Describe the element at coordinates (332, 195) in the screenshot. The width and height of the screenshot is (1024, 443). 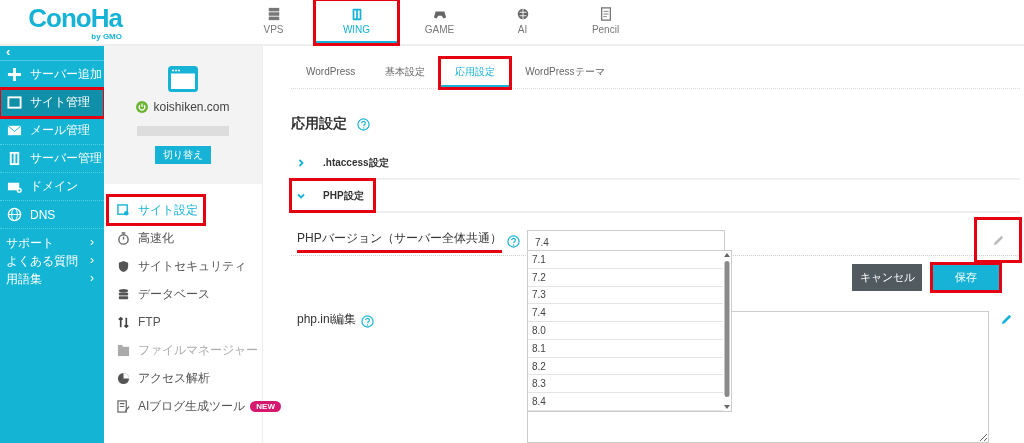
I see `accordion-header: PHP設定` at that location.